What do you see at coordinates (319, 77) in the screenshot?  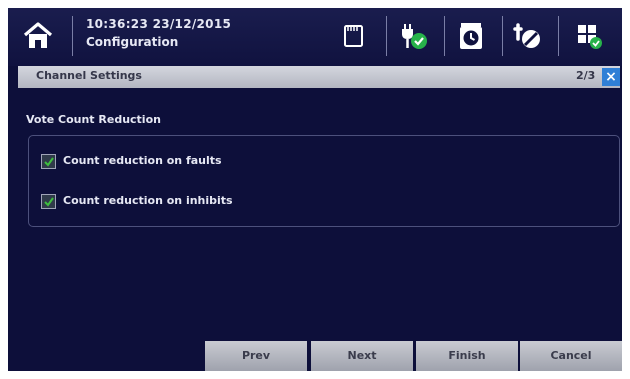 I see `dialog-title-bar: Channel Settings 2/3 ×` at bounding box center [319, 77].